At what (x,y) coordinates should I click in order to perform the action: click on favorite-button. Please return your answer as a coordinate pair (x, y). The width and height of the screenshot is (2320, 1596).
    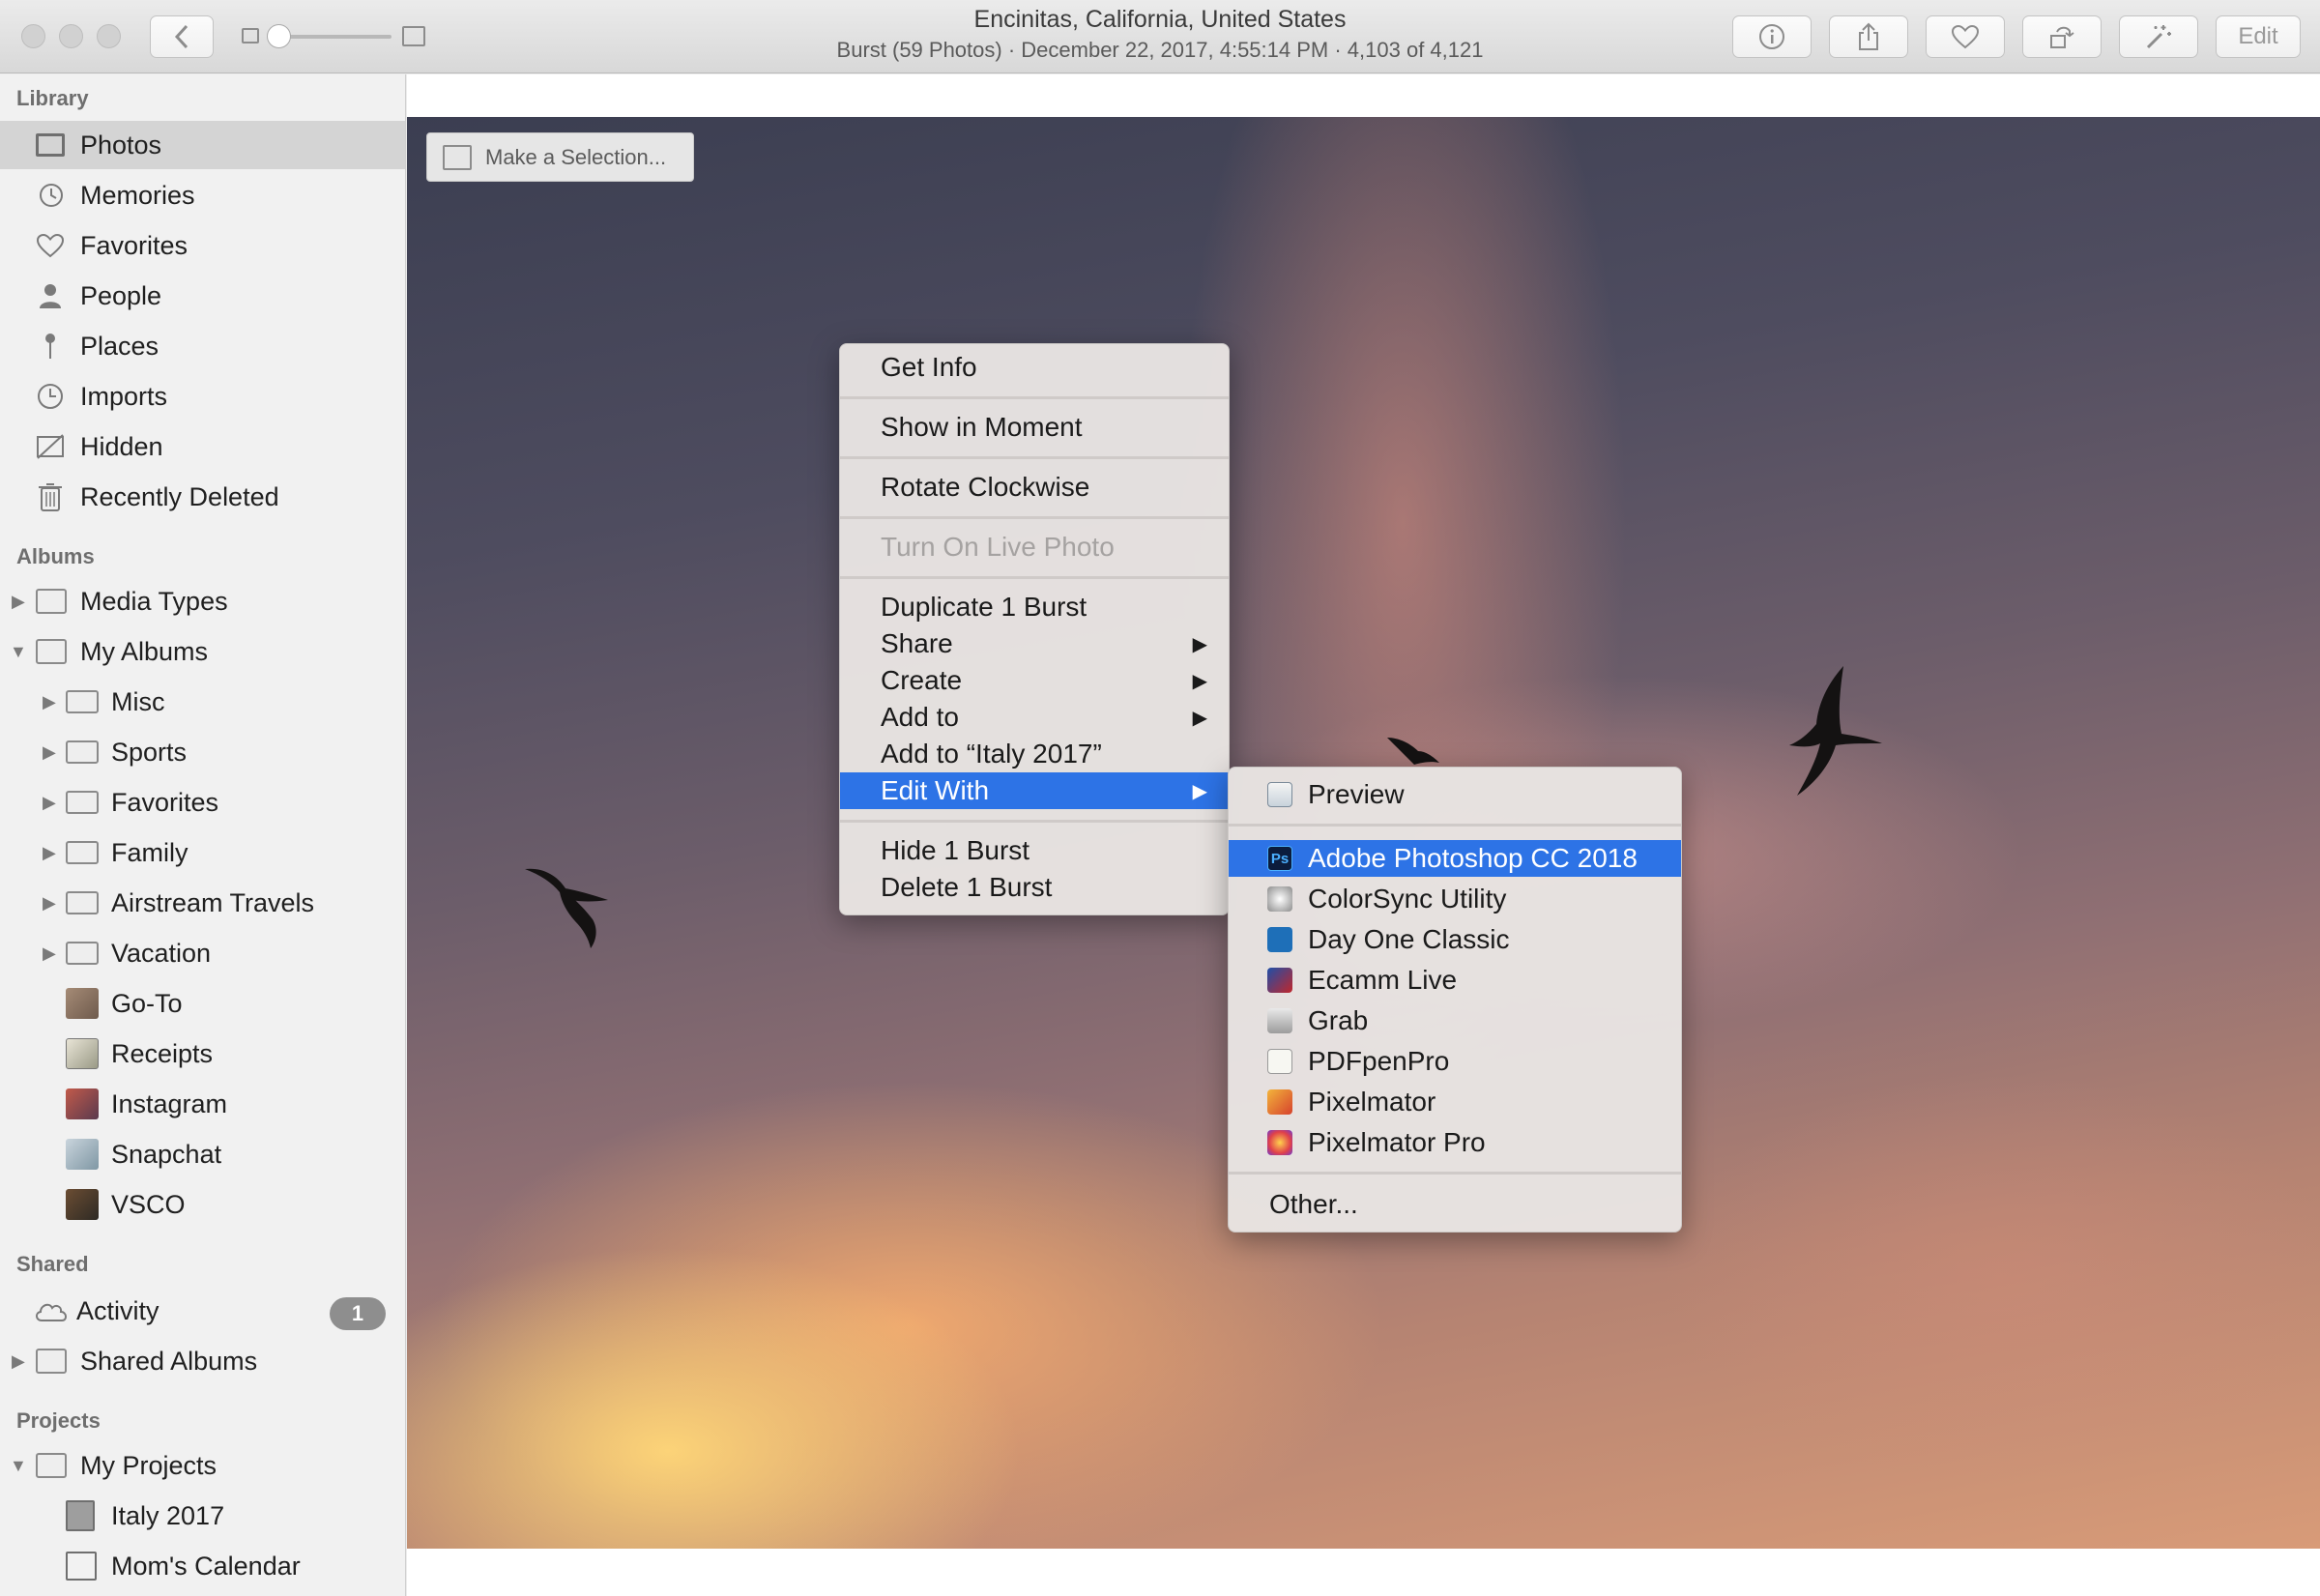
    Looking at the image, I should click on (1965, 36).